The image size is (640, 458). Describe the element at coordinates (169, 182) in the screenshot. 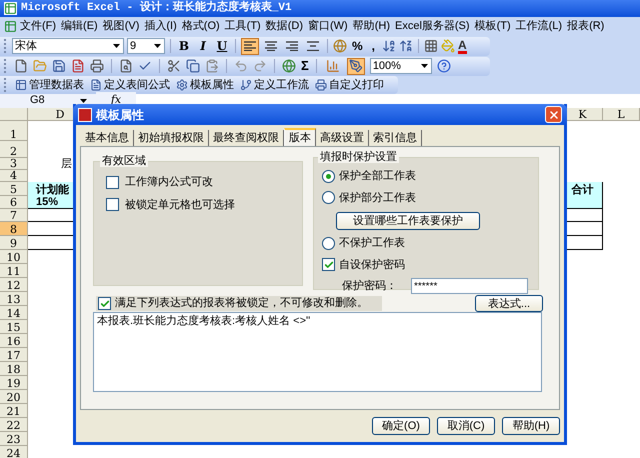

I see `checkbox-label: 工作簿内公式可改` at that location.